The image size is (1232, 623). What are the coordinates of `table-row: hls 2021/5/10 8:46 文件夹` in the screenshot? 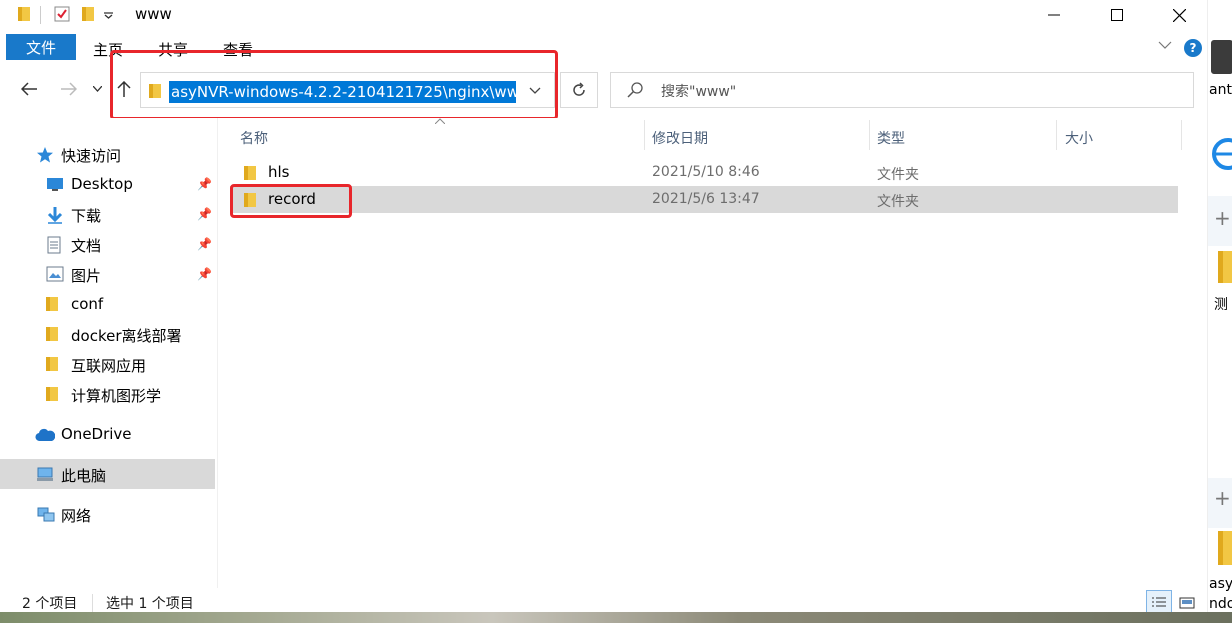 It's located at (704, 172).